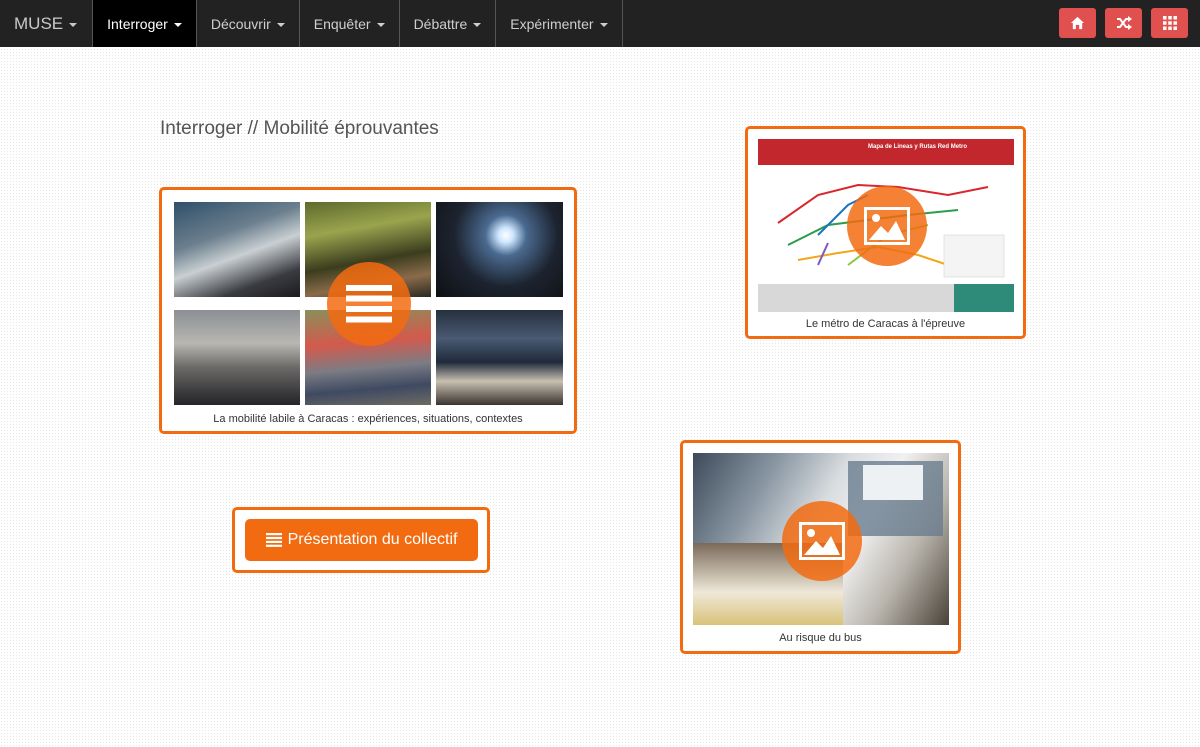 This screenshot has height=747, width=1200. Describe the element at coordinates (885, 324) in the screenshot. I see `card-caption: Le métro de Caracas à l'épreuve` at that location.